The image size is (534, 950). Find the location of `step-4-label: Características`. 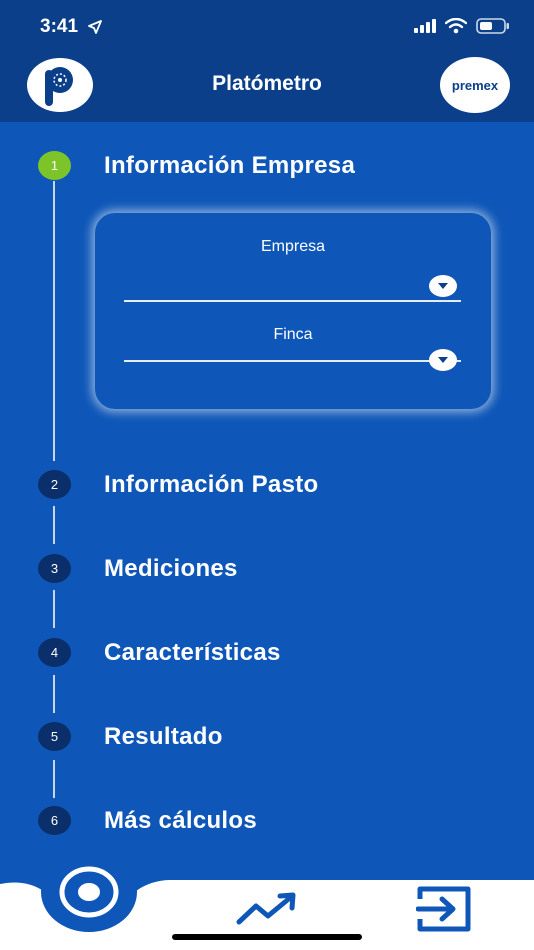

step-4-label: Características is located at coordinates (192, 653).